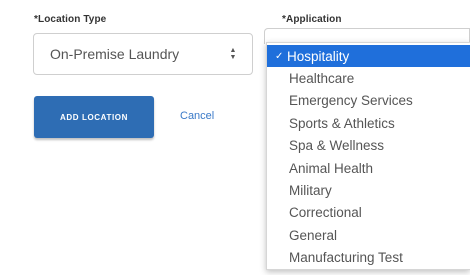 This screenshot has width=470, height=275. I want to click on application-option-label: Healthcare, so click(322, 79).